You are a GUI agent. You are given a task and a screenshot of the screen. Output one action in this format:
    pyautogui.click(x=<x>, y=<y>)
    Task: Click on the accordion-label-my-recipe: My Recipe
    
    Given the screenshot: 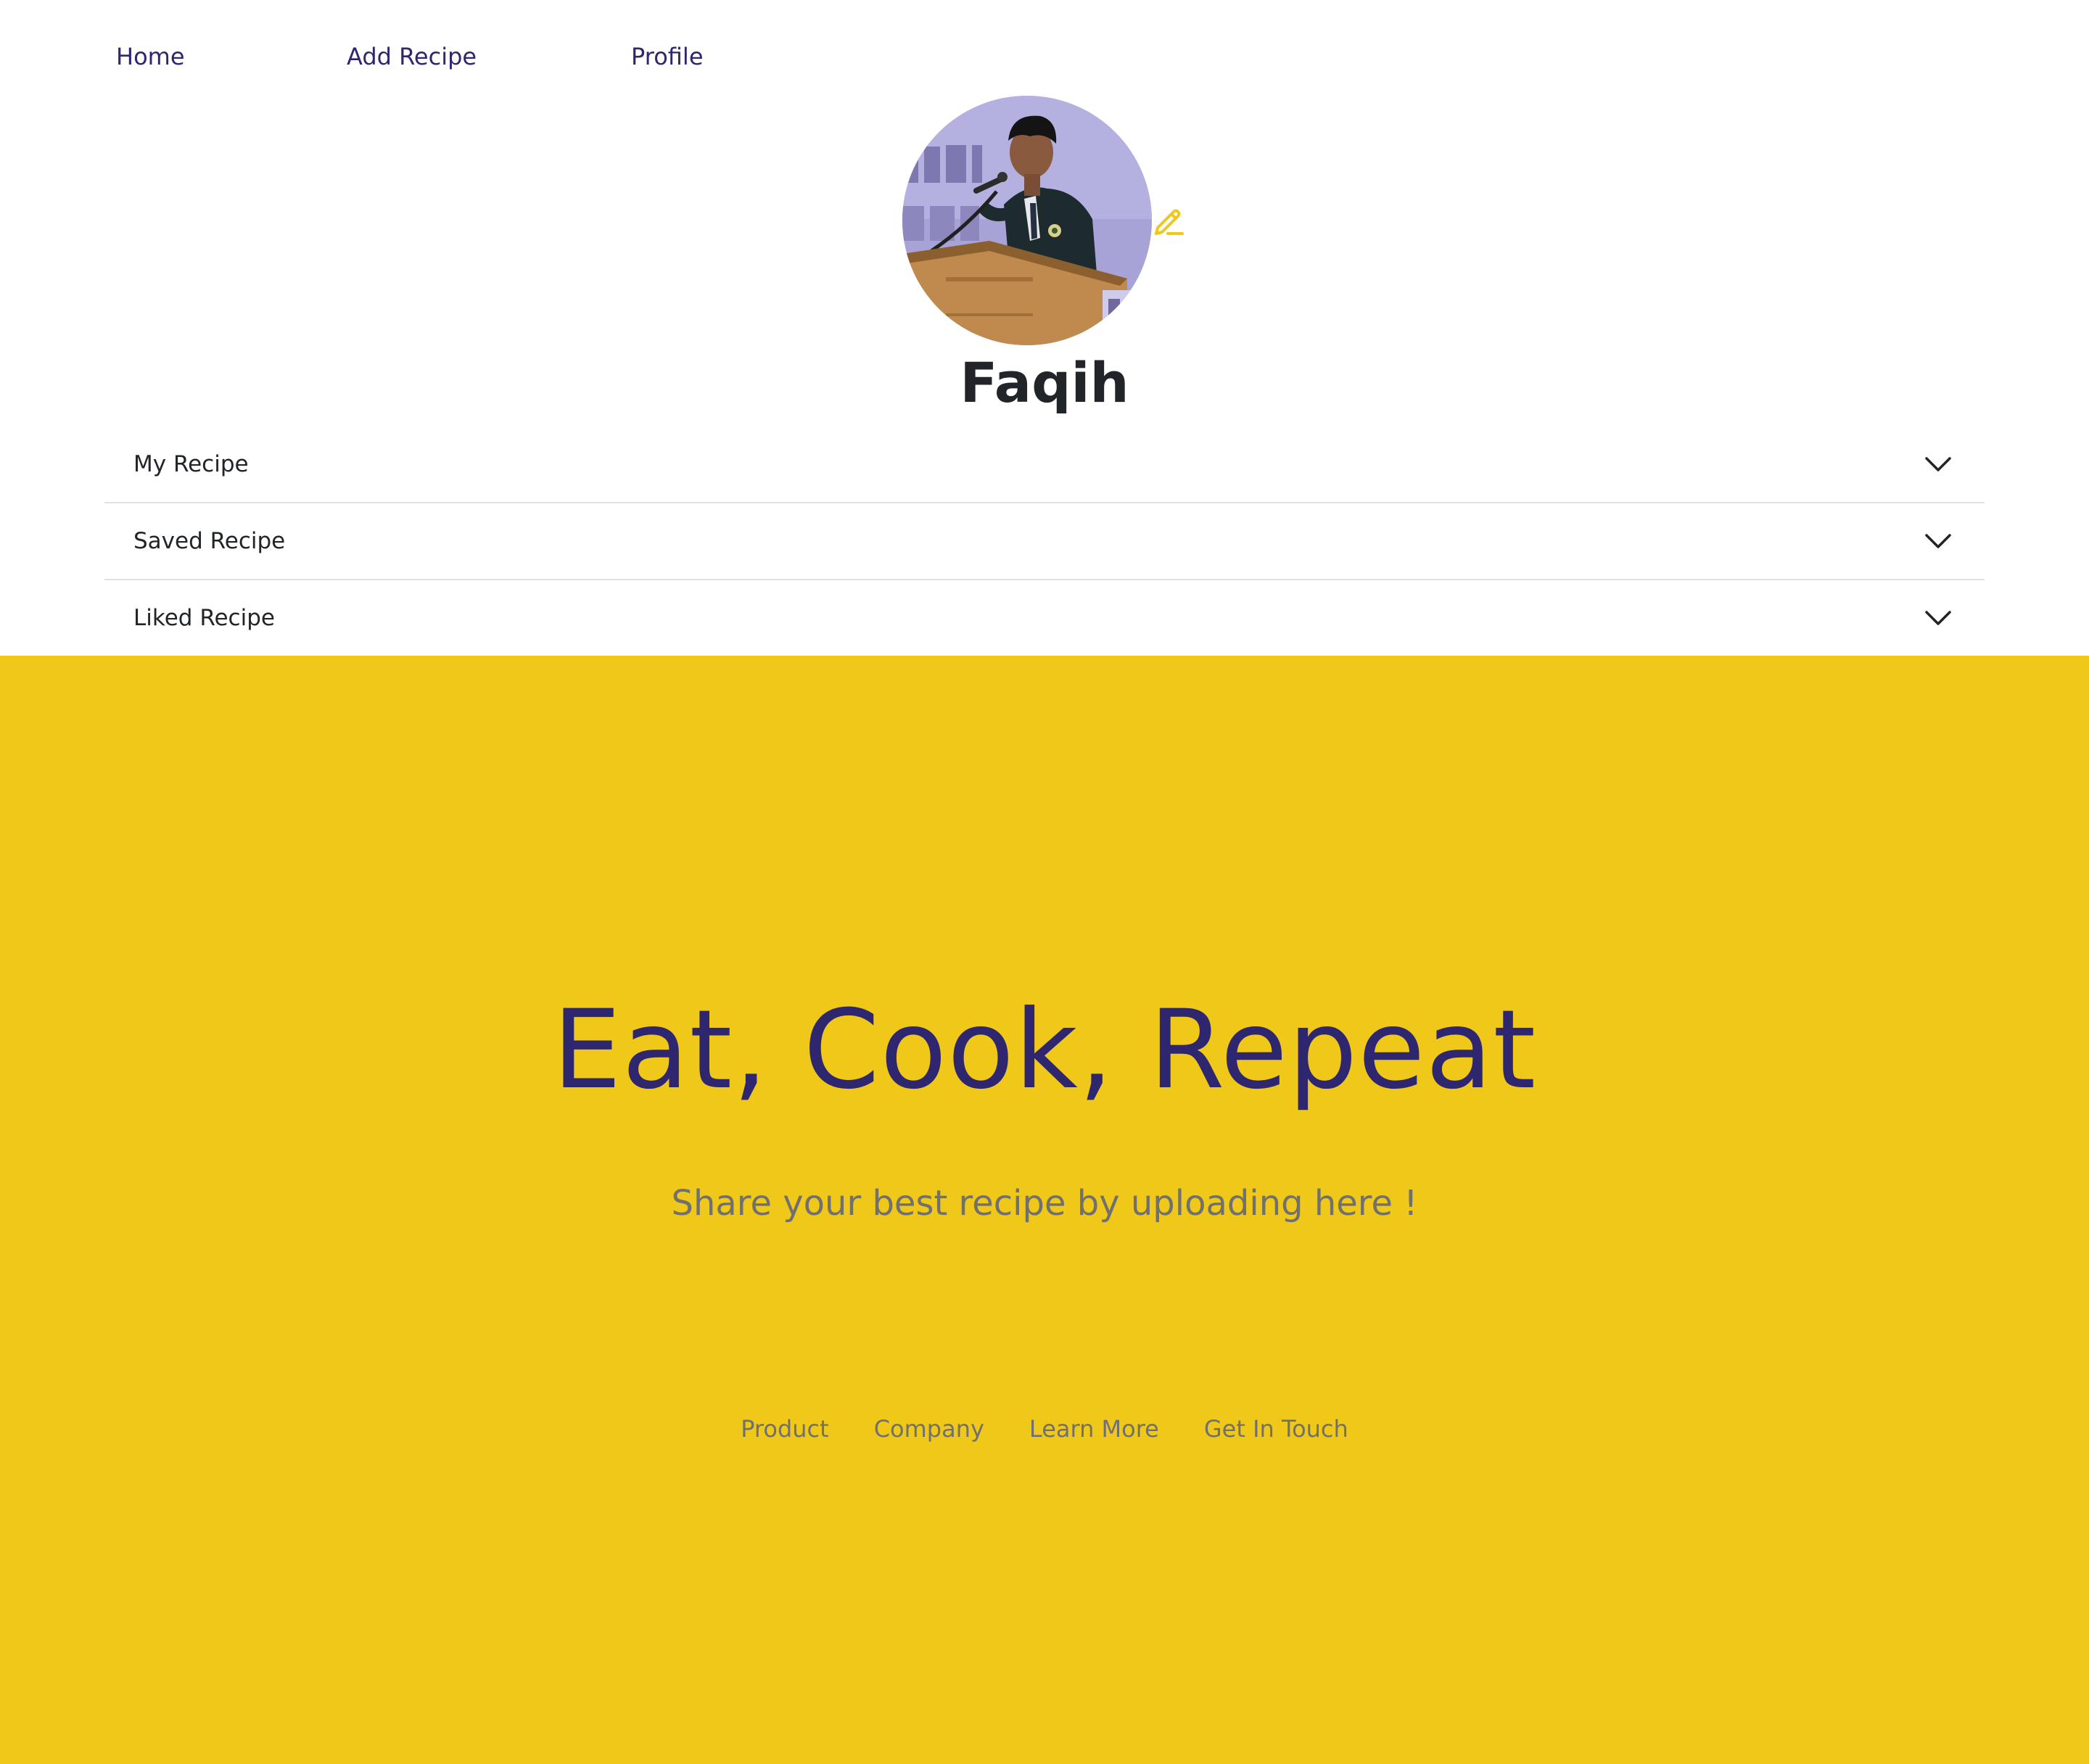 What is the action you would take?
    pyautogui.click(x=191, y=464)
    